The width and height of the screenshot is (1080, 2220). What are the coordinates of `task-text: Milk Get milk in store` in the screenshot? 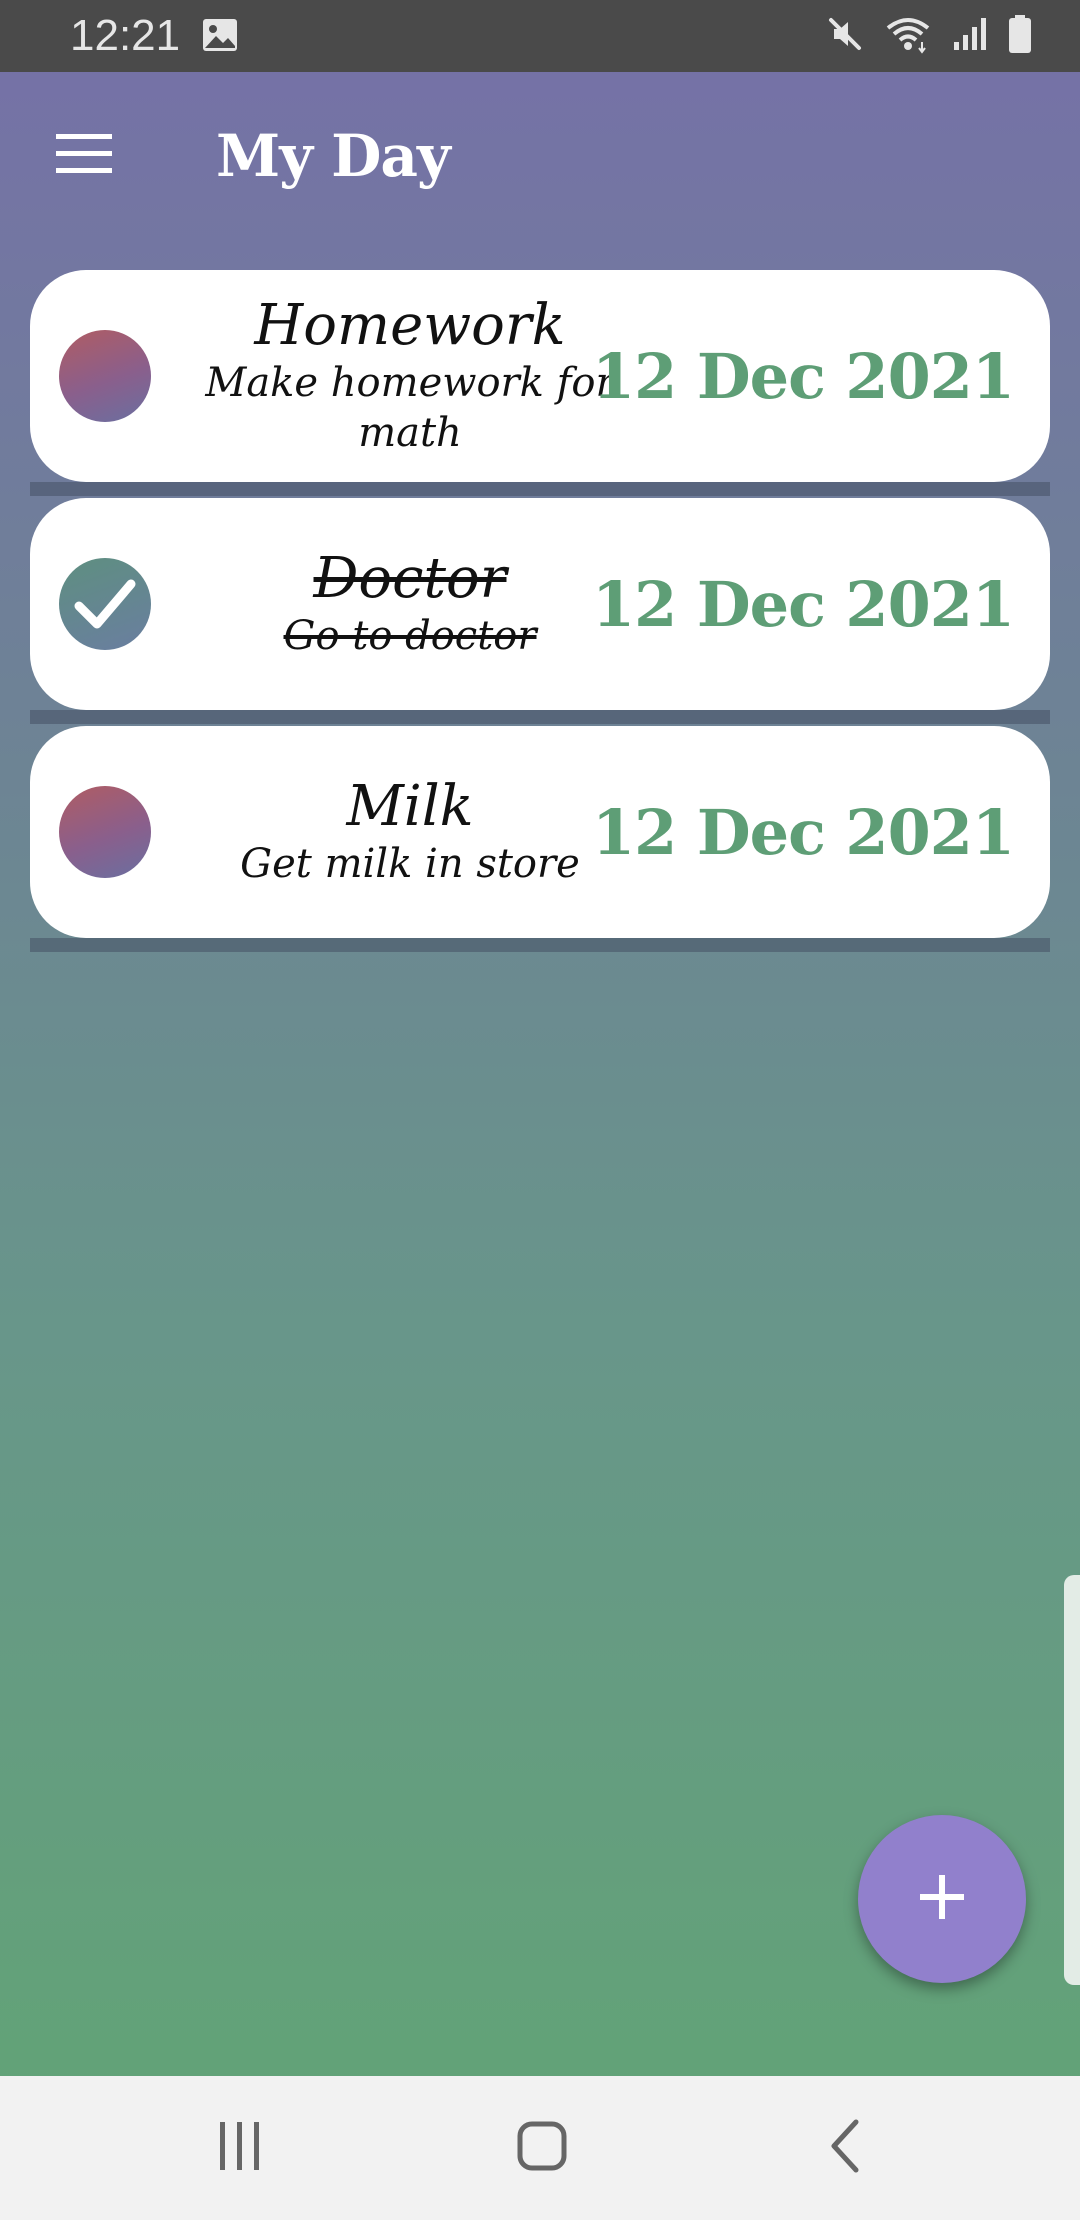 It's located at (410, 832).